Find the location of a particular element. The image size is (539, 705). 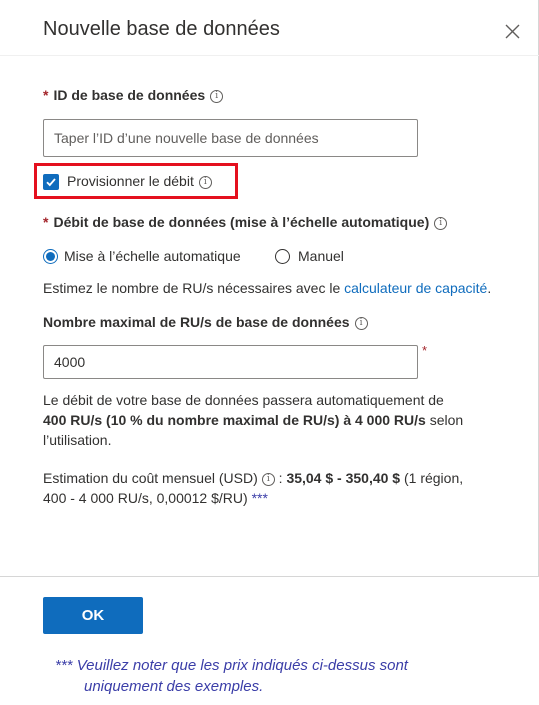

database-id-label: * ID de base de données i is located at coordinates (133, 95).